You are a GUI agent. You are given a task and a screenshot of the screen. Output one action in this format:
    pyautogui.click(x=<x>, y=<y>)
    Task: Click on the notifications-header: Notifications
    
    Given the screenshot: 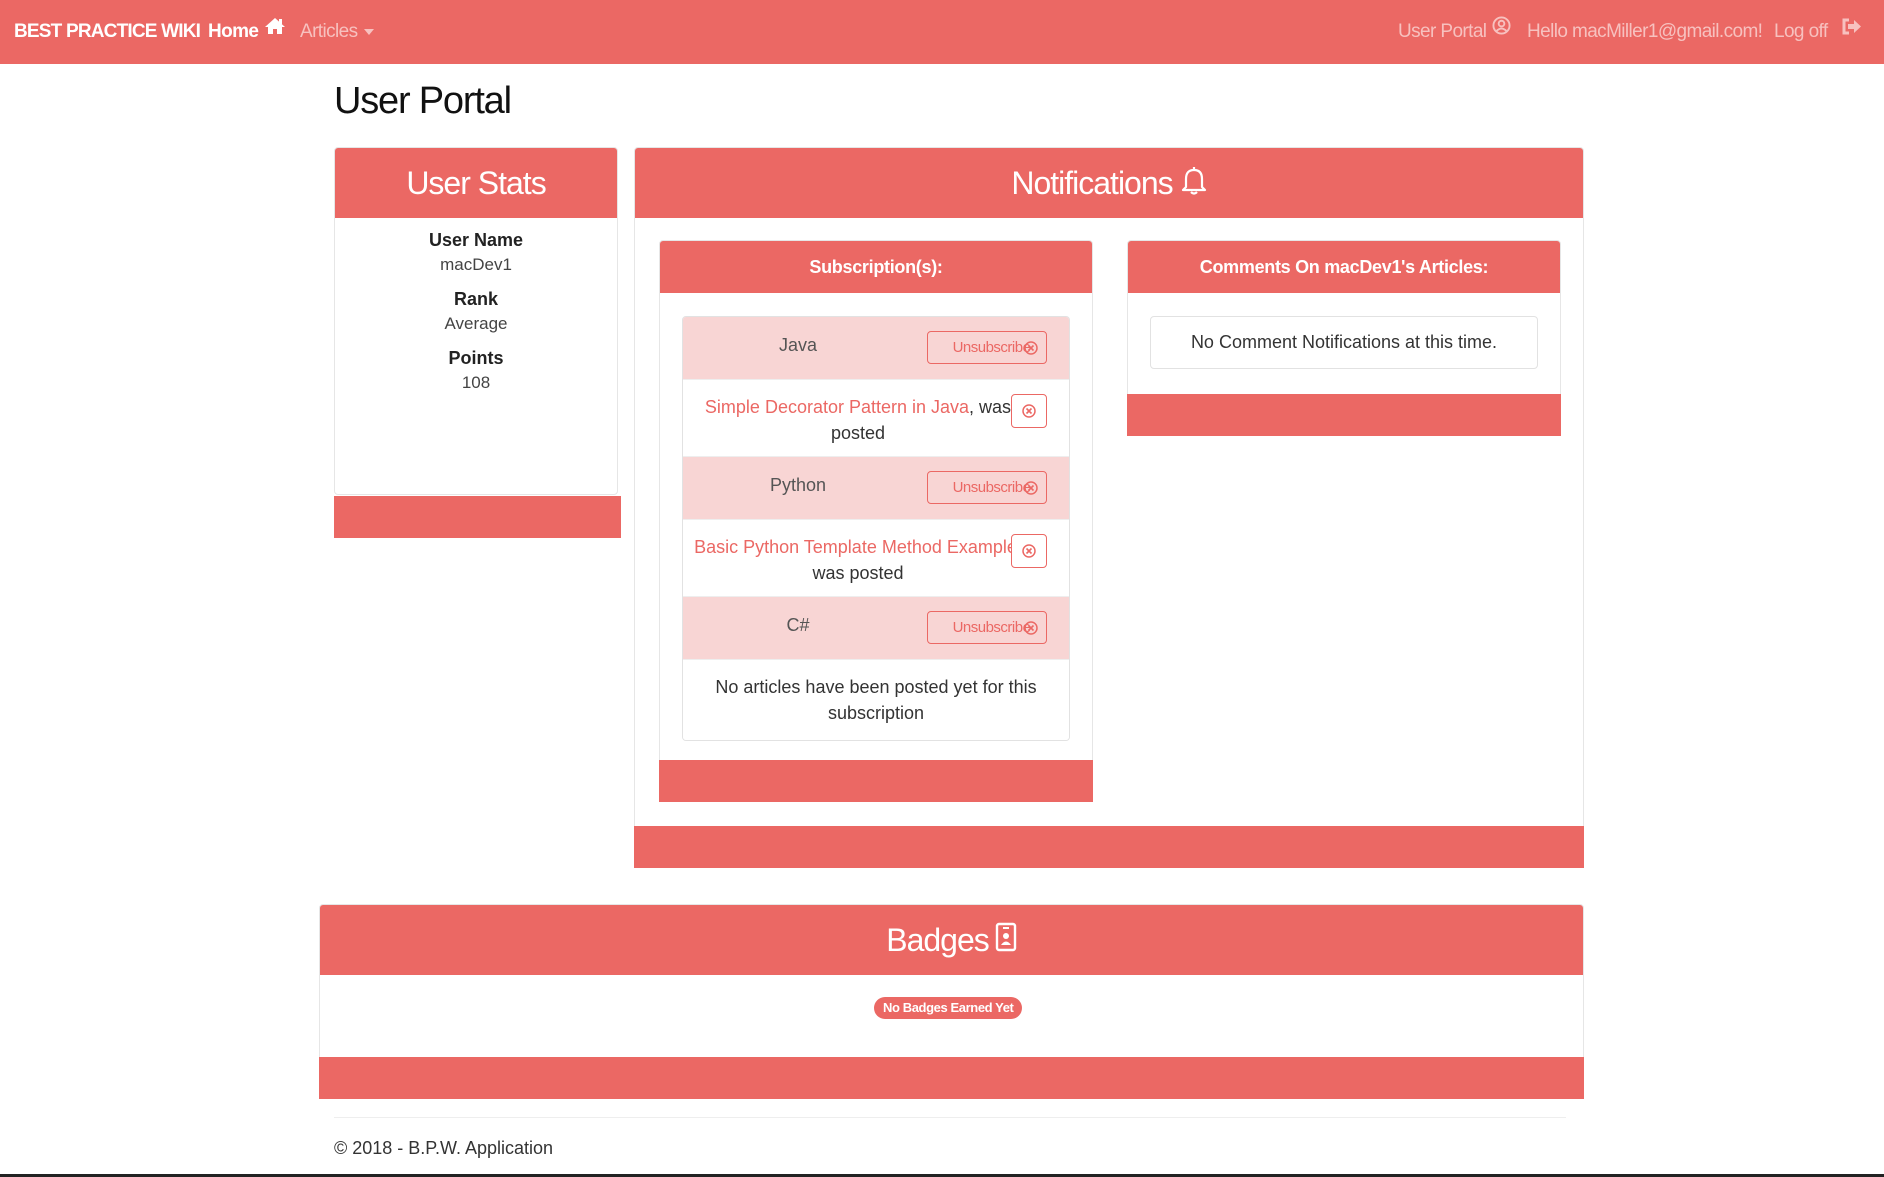 What is the action you would take?
    pyautogui.click(x=1109, y=183)
    